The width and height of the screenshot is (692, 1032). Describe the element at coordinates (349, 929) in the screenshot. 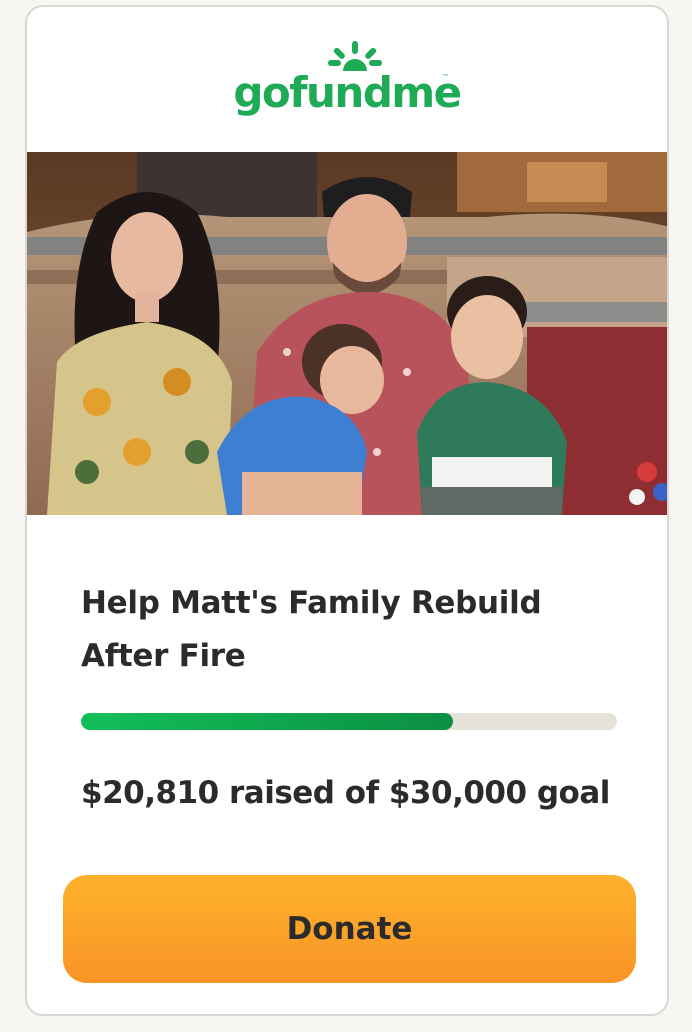

I see `donate-button: Donate` at that location.